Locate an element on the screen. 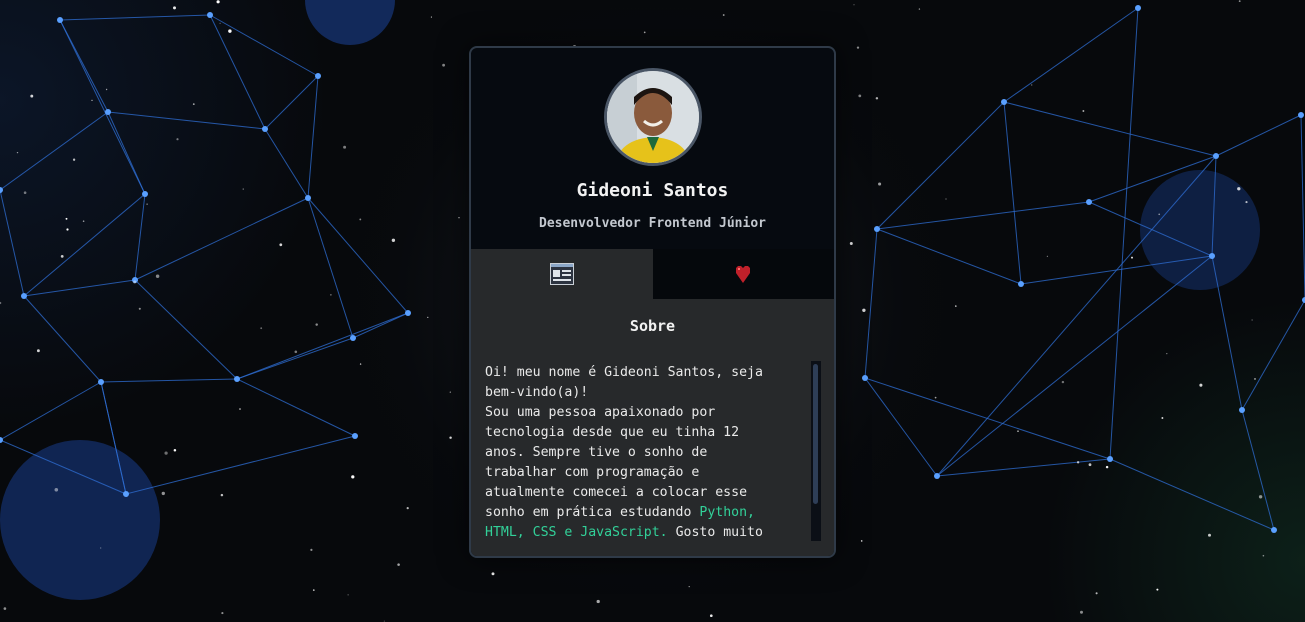 The image size is (1305, 622). about-title: Sobre is located at coordinates (652, 326).